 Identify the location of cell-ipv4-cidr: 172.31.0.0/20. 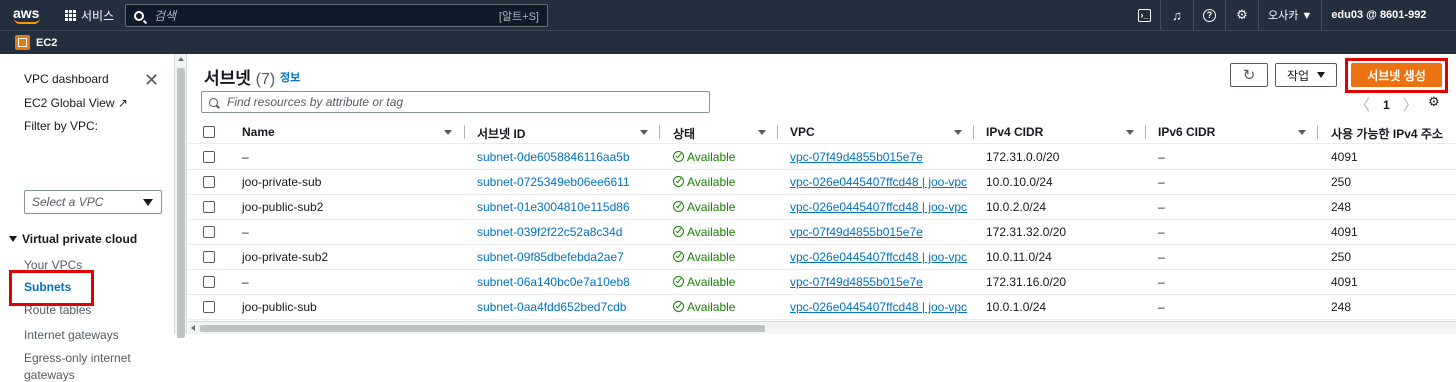
(1023, 157).